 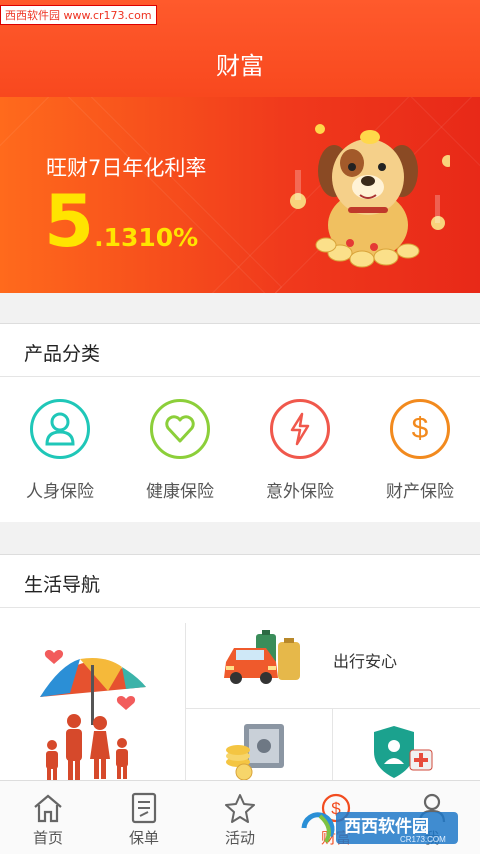 What do you see at coordinates (240, 66) in the screenshot?
I see `page-title: 财富` at bounding box center [240, 66].